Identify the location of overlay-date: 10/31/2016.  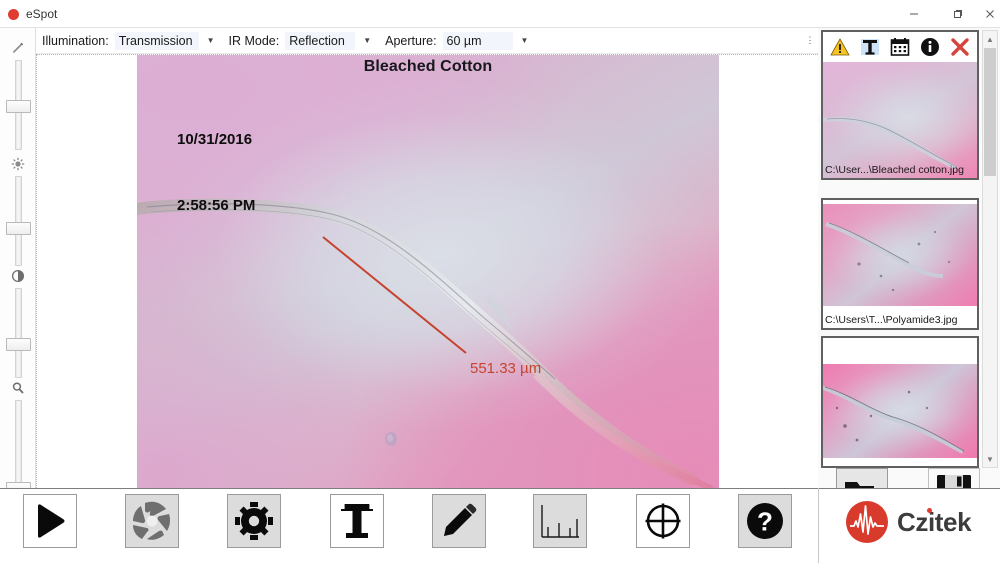
(215, 139).